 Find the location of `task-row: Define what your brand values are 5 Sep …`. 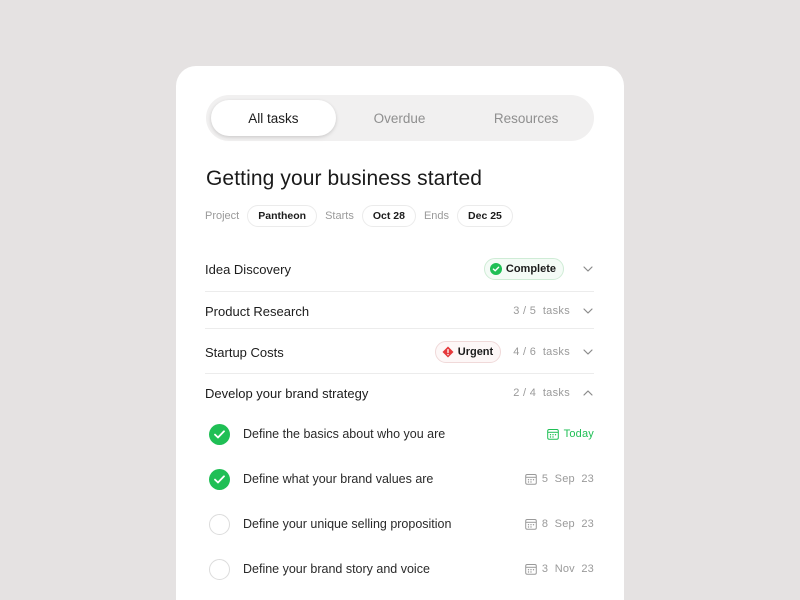

task-row: Define what your brand values are 5 Sep … is located at coordinates (401, 479).